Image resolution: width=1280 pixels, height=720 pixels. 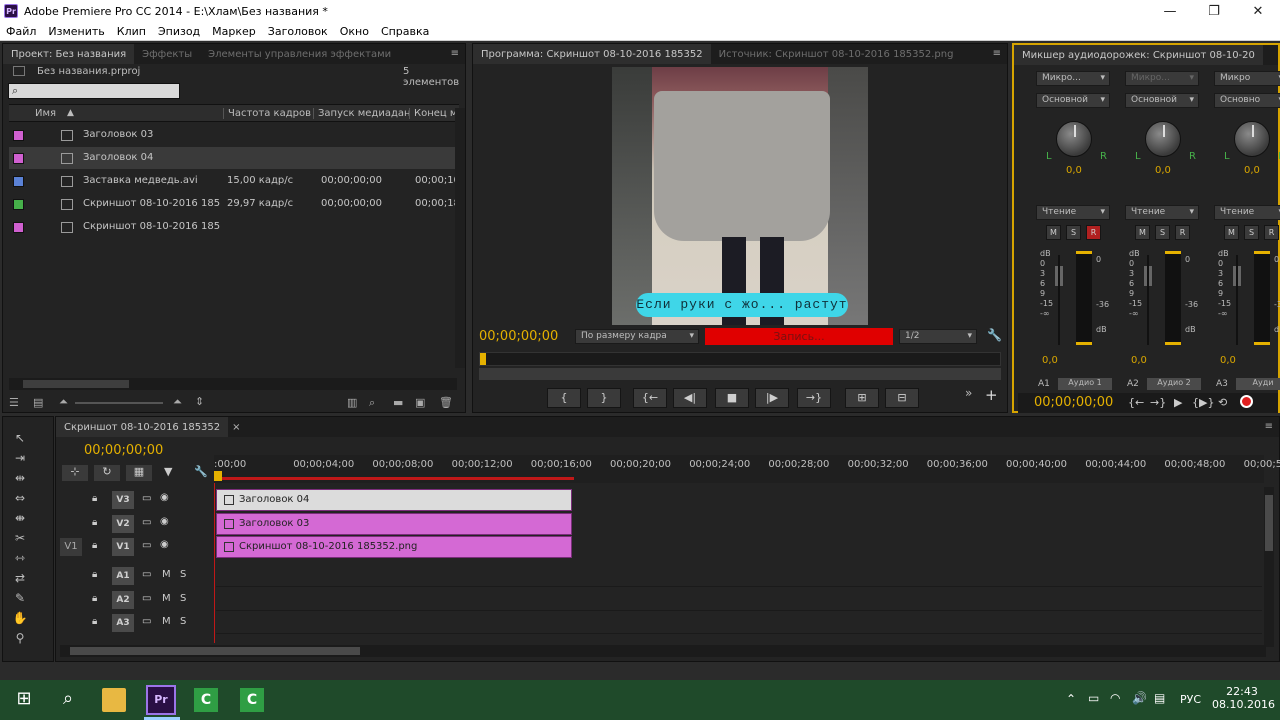 What do you see at coordinates (94, 91) in the screenshot?
I see `project-search-input: ⌕` at bounding box center [94, 91].